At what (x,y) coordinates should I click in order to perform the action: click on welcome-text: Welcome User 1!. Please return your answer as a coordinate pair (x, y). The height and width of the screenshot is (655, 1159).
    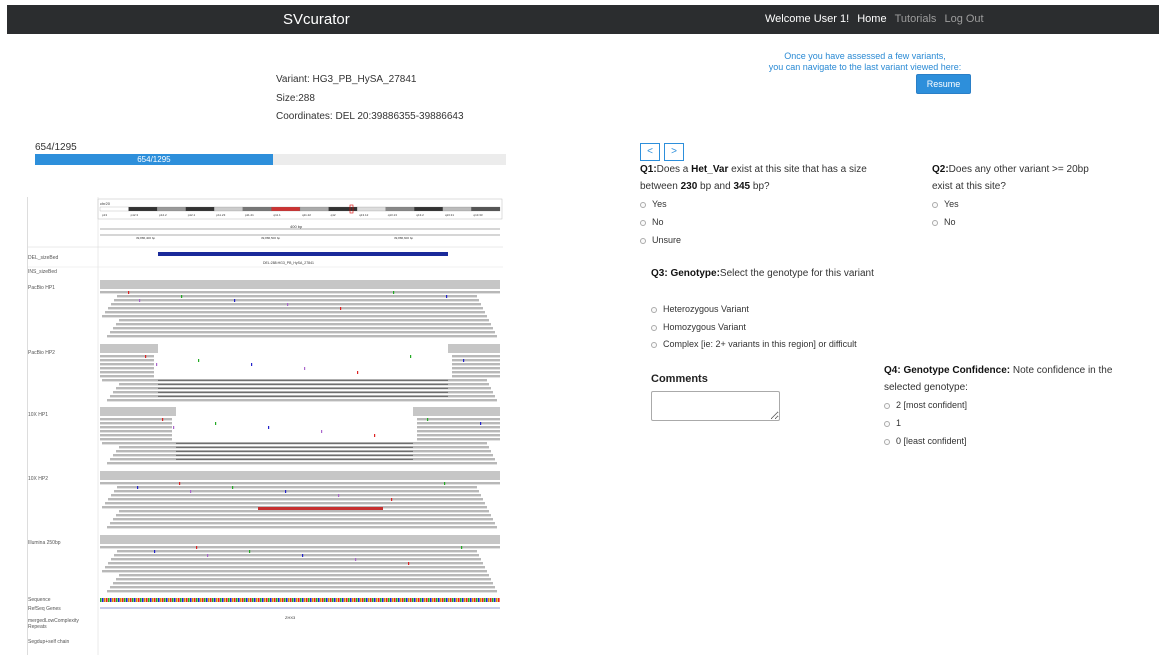
    Looking at the image, I should click on (807, 19).